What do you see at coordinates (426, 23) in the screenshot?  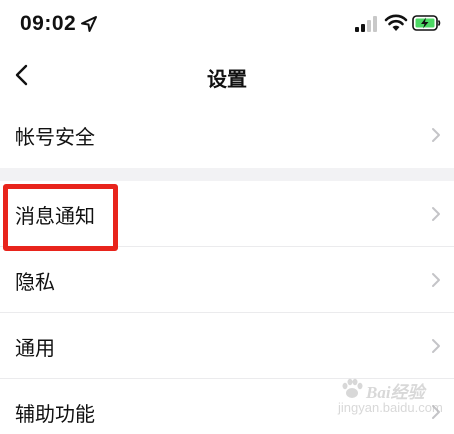 I see `battery-charging-icon` at bounding box center [426, 23].